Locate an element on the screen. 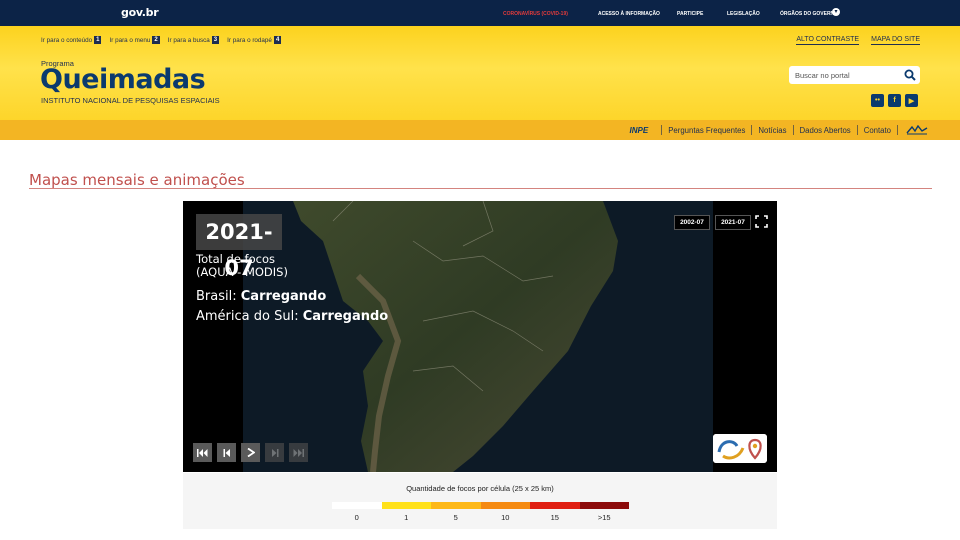 The width and height of the screenshot is (960, 540). legend-tick-label: 0 is located at coordinates (356, 517).